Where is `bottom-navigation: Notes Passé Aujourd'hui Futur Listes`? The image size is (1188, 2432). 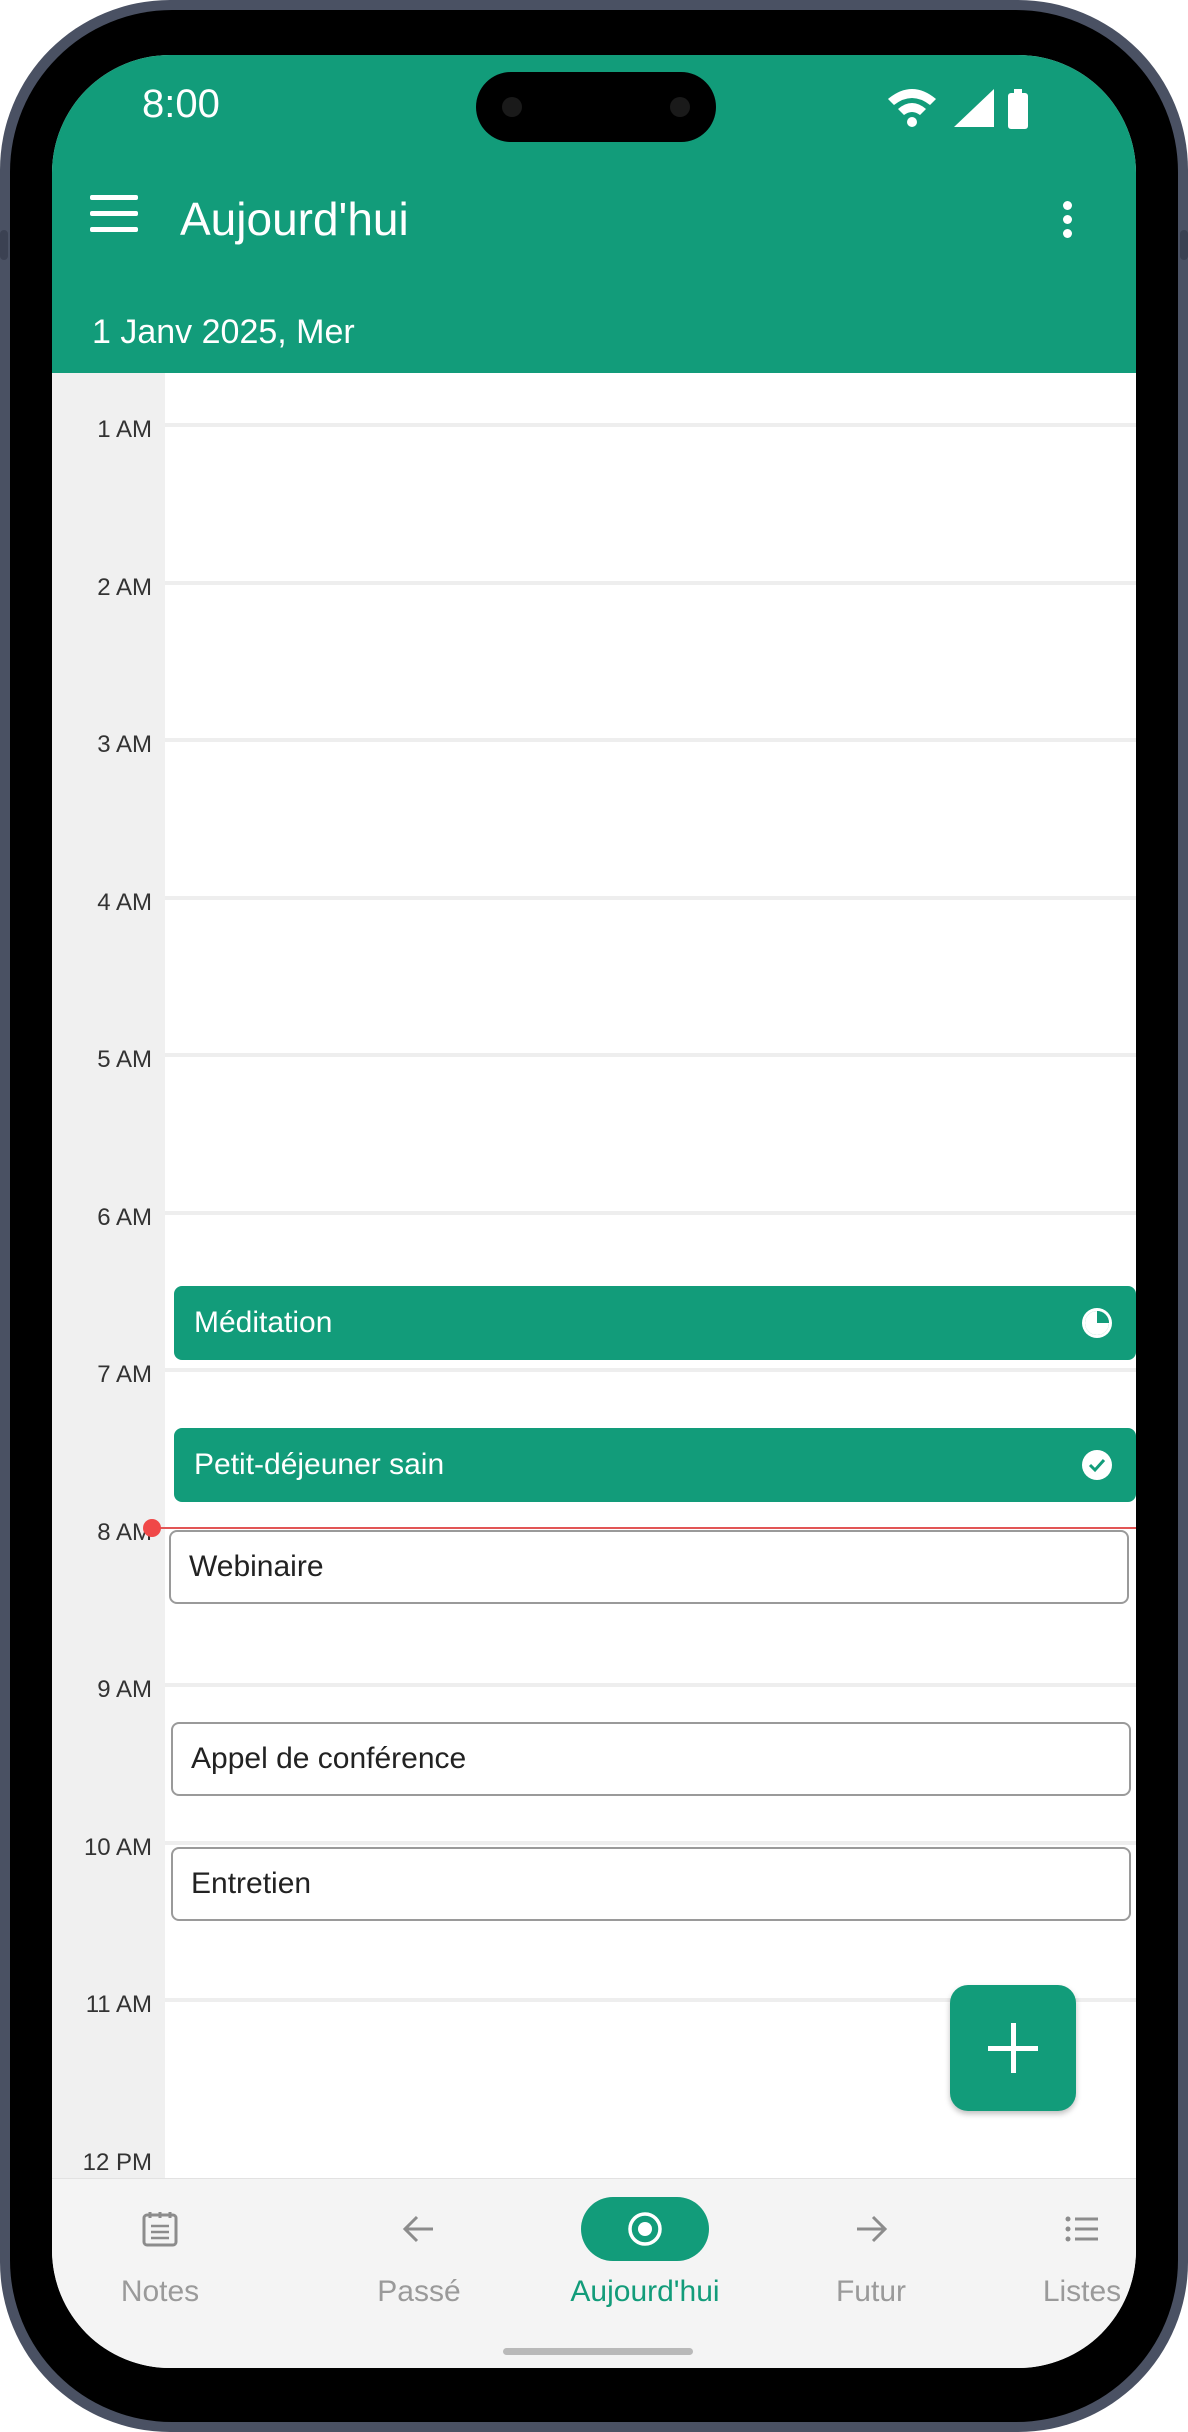
bottom-navigation: Notes Passé Aujourd'hui Futur Listes is located at coordinates (594, 2273).